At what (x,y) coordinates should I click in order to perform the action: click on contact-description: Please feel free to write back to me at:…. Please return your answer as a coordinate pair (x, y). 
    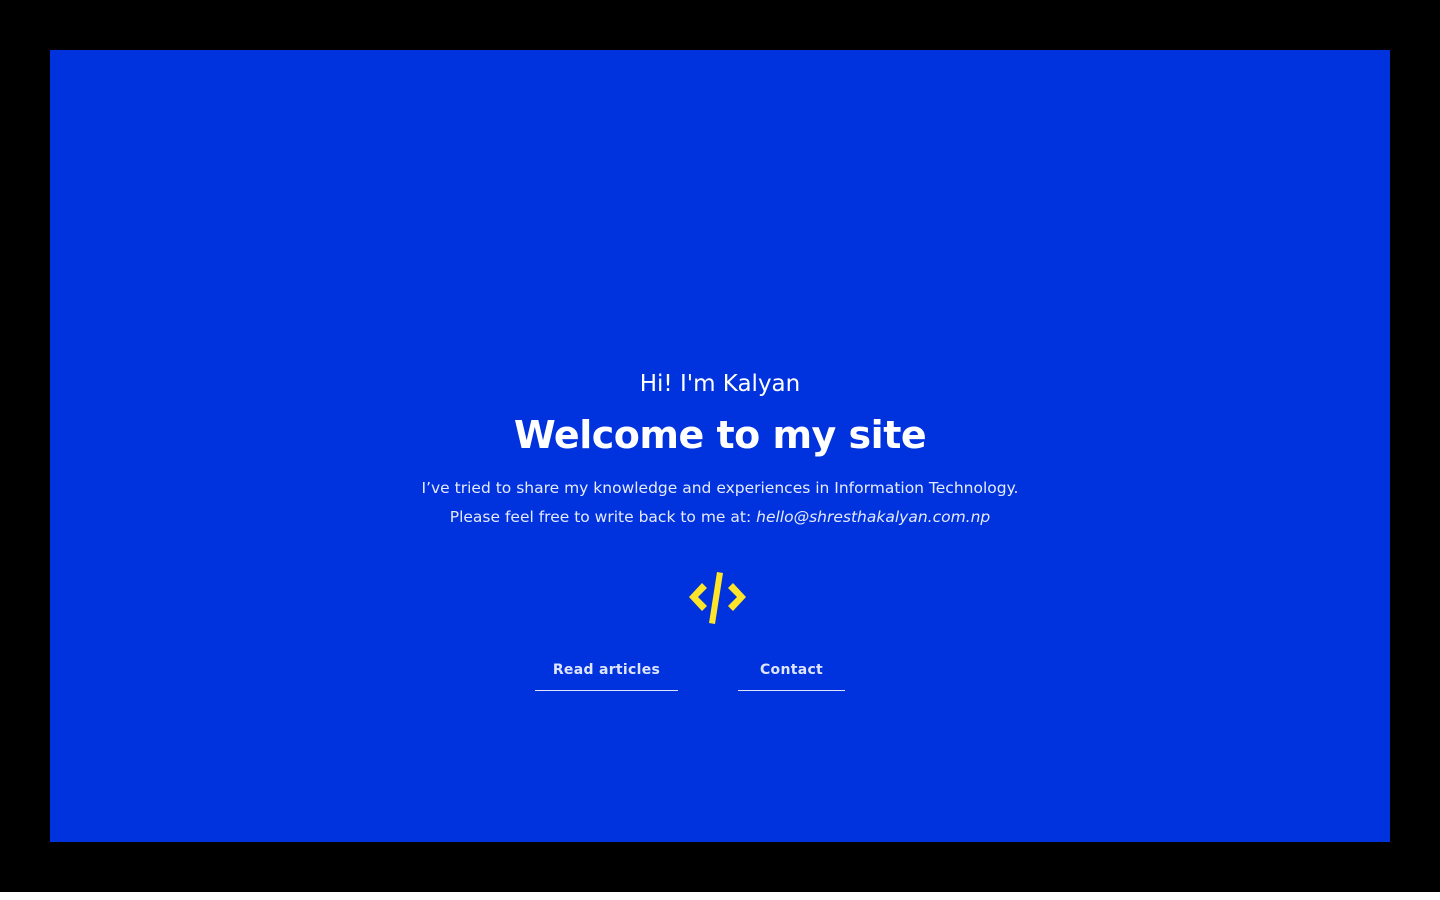
    Looking at the image, I should click on (720, 517).